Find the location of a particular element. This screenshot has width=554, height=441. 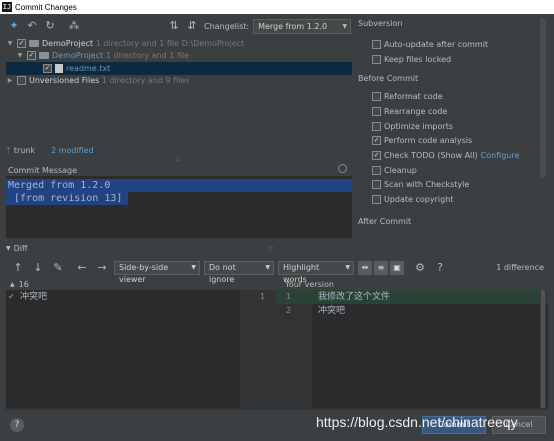

tree-toolbar: ⇅ ⇵ is located at coordinates (184, 26).